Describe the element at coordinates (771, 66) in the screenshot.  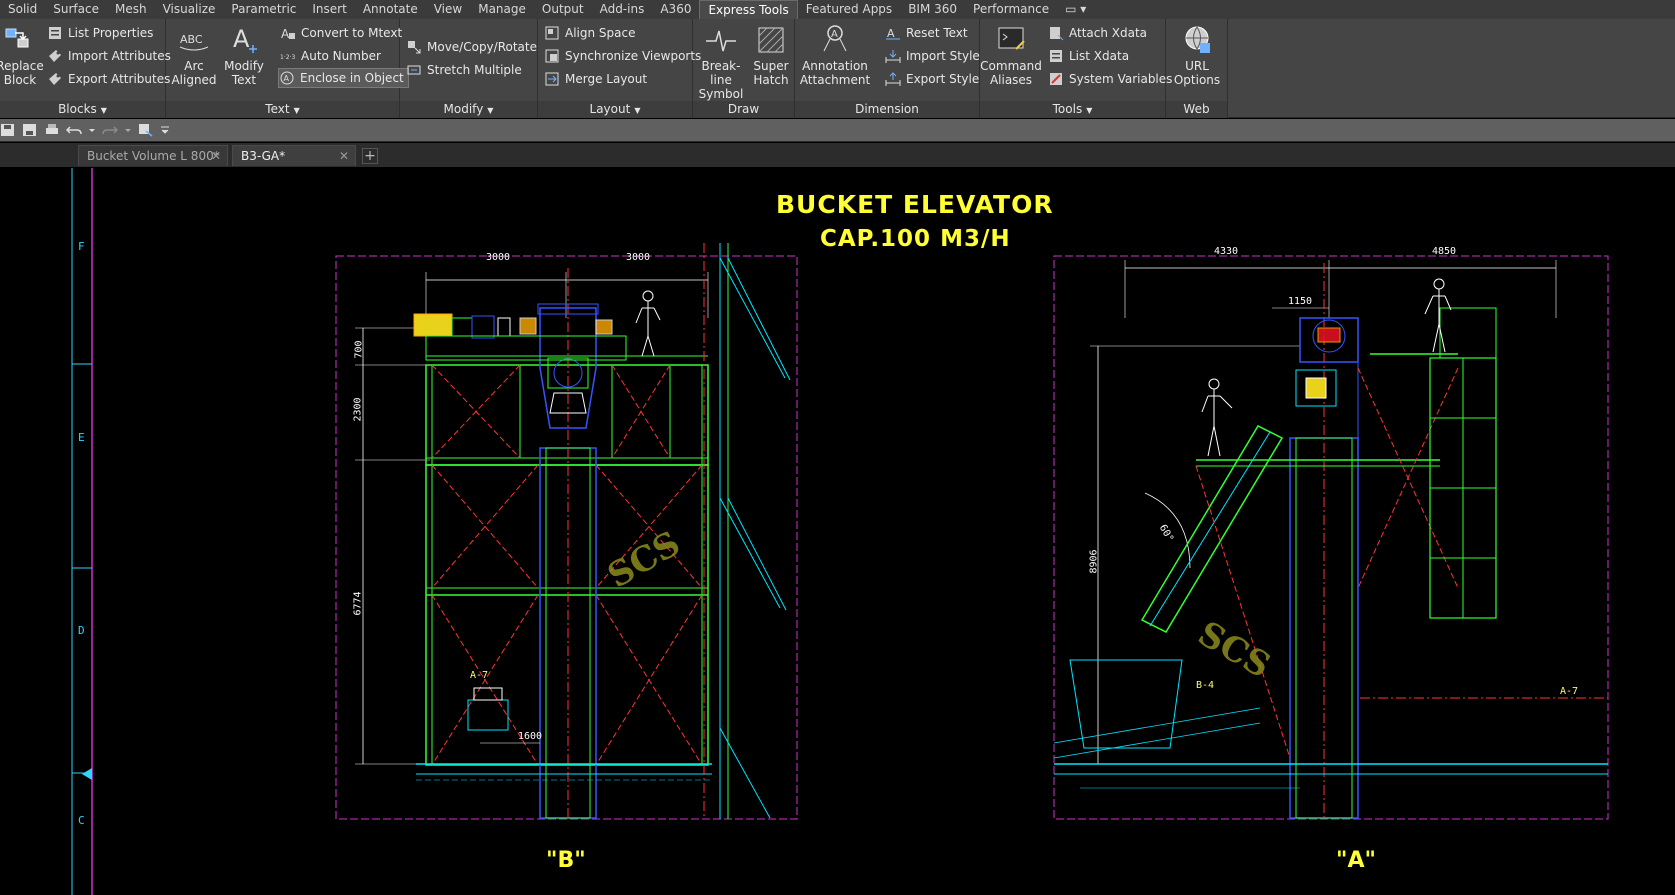
I see `super-hatch-label-1: Super` at that location.